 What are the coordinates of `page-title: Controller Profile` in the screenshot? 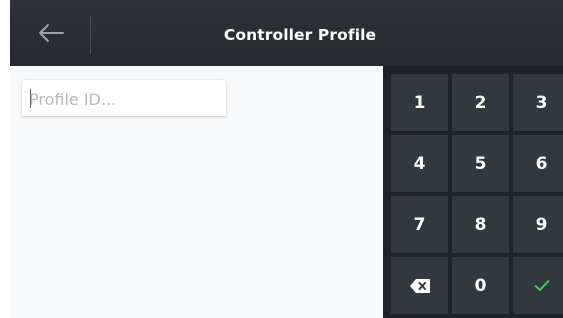 It's located at (300, 35).